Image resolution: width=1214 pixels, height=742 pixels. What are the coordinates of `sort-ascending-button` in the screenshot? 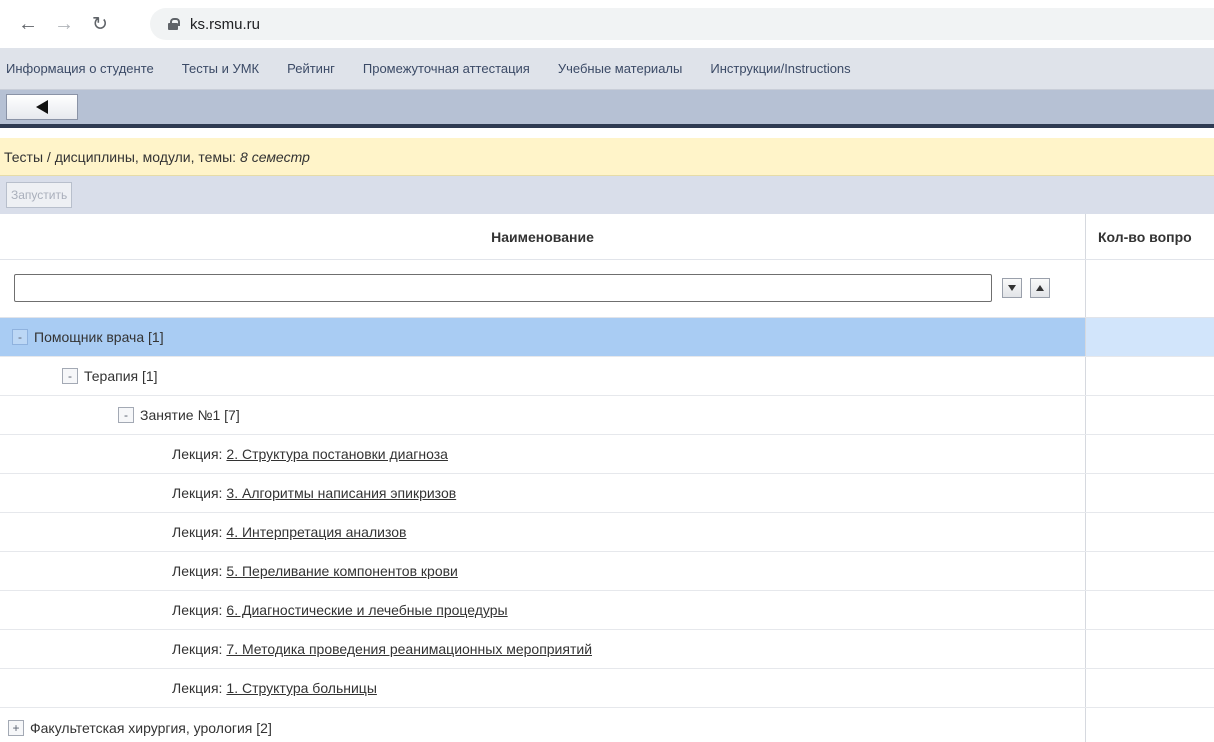 It's located at (1040, 288).